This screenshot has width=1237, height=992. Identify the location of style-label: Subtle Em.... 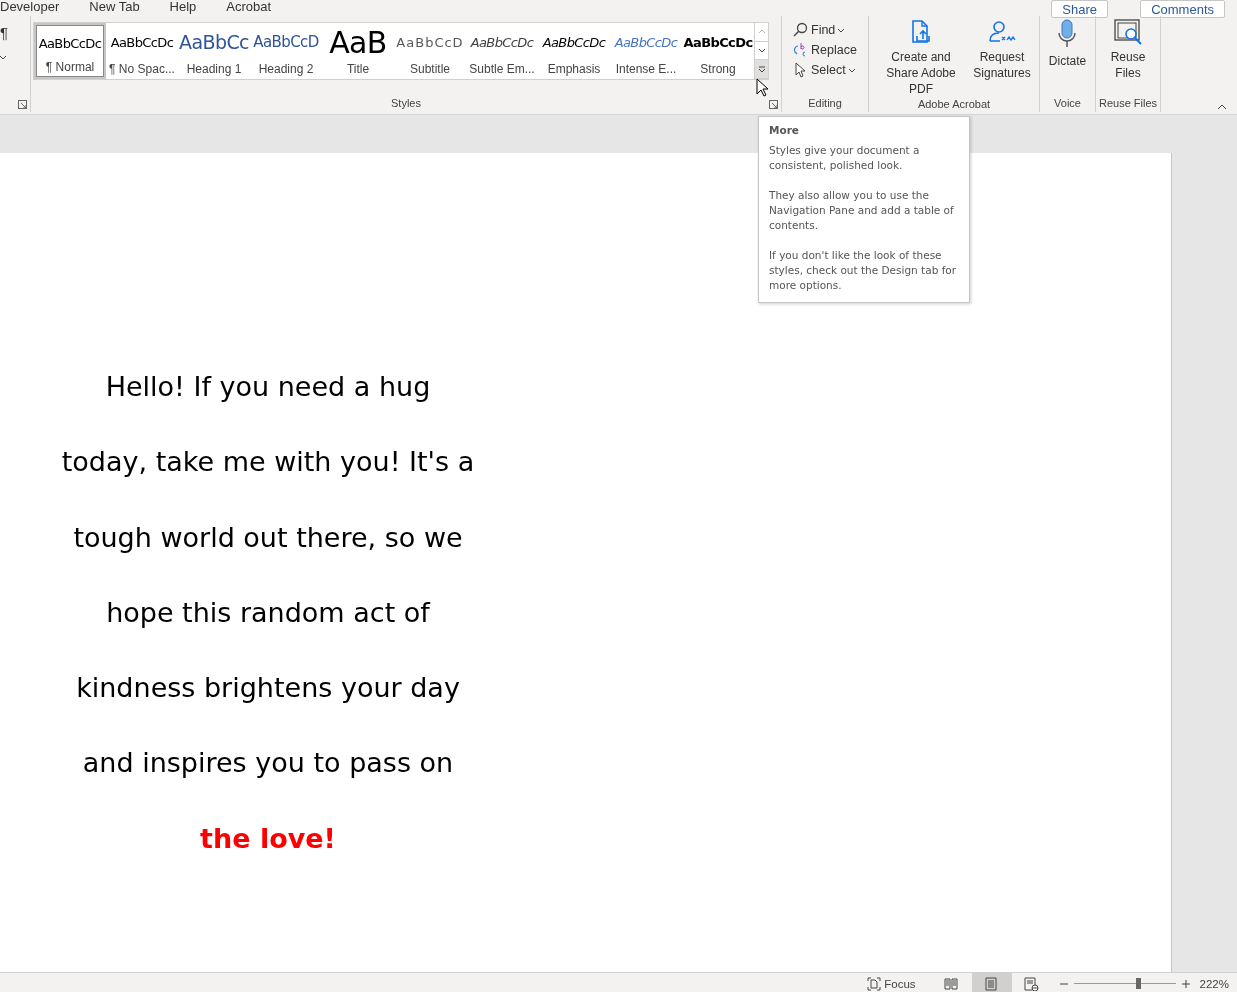
(502, 69).